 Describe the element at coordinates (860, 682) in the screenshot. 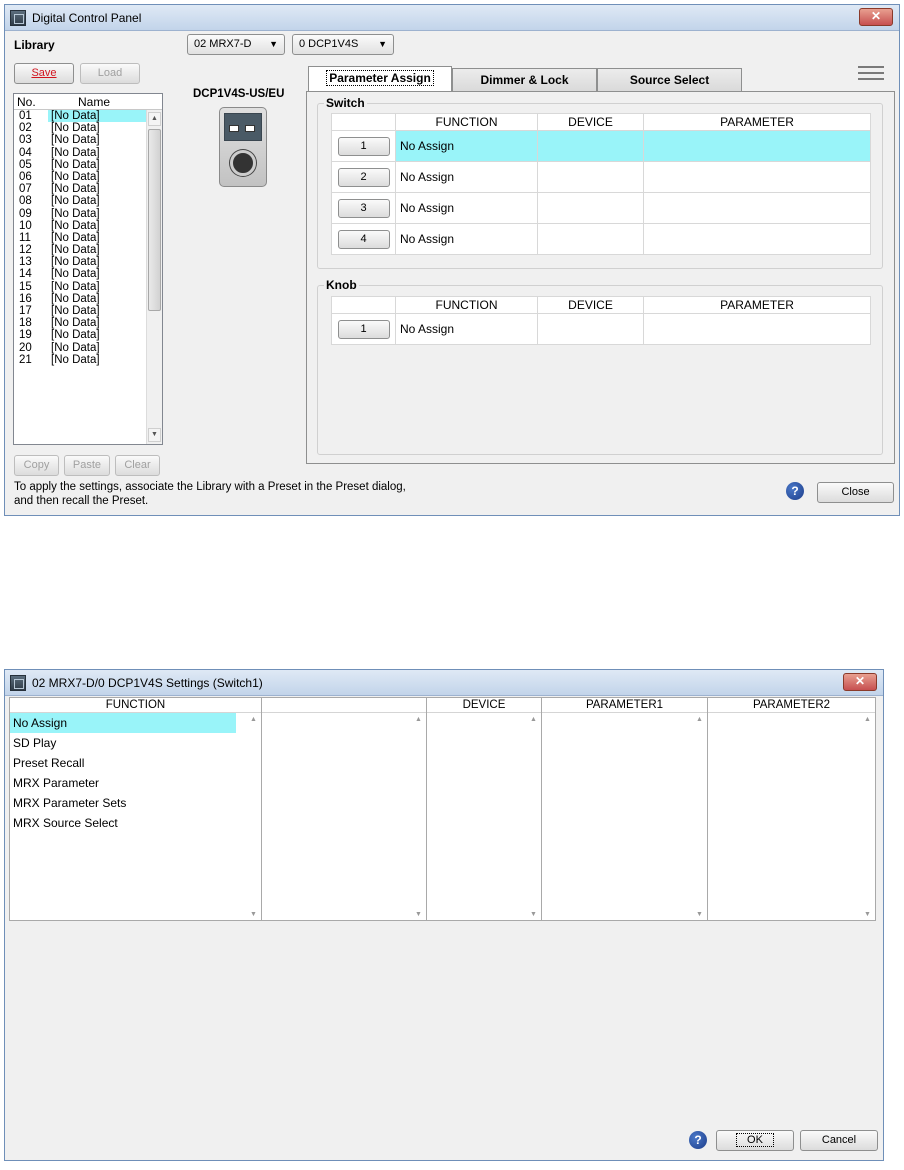

I see `close-settings-button: ✕` at that location.